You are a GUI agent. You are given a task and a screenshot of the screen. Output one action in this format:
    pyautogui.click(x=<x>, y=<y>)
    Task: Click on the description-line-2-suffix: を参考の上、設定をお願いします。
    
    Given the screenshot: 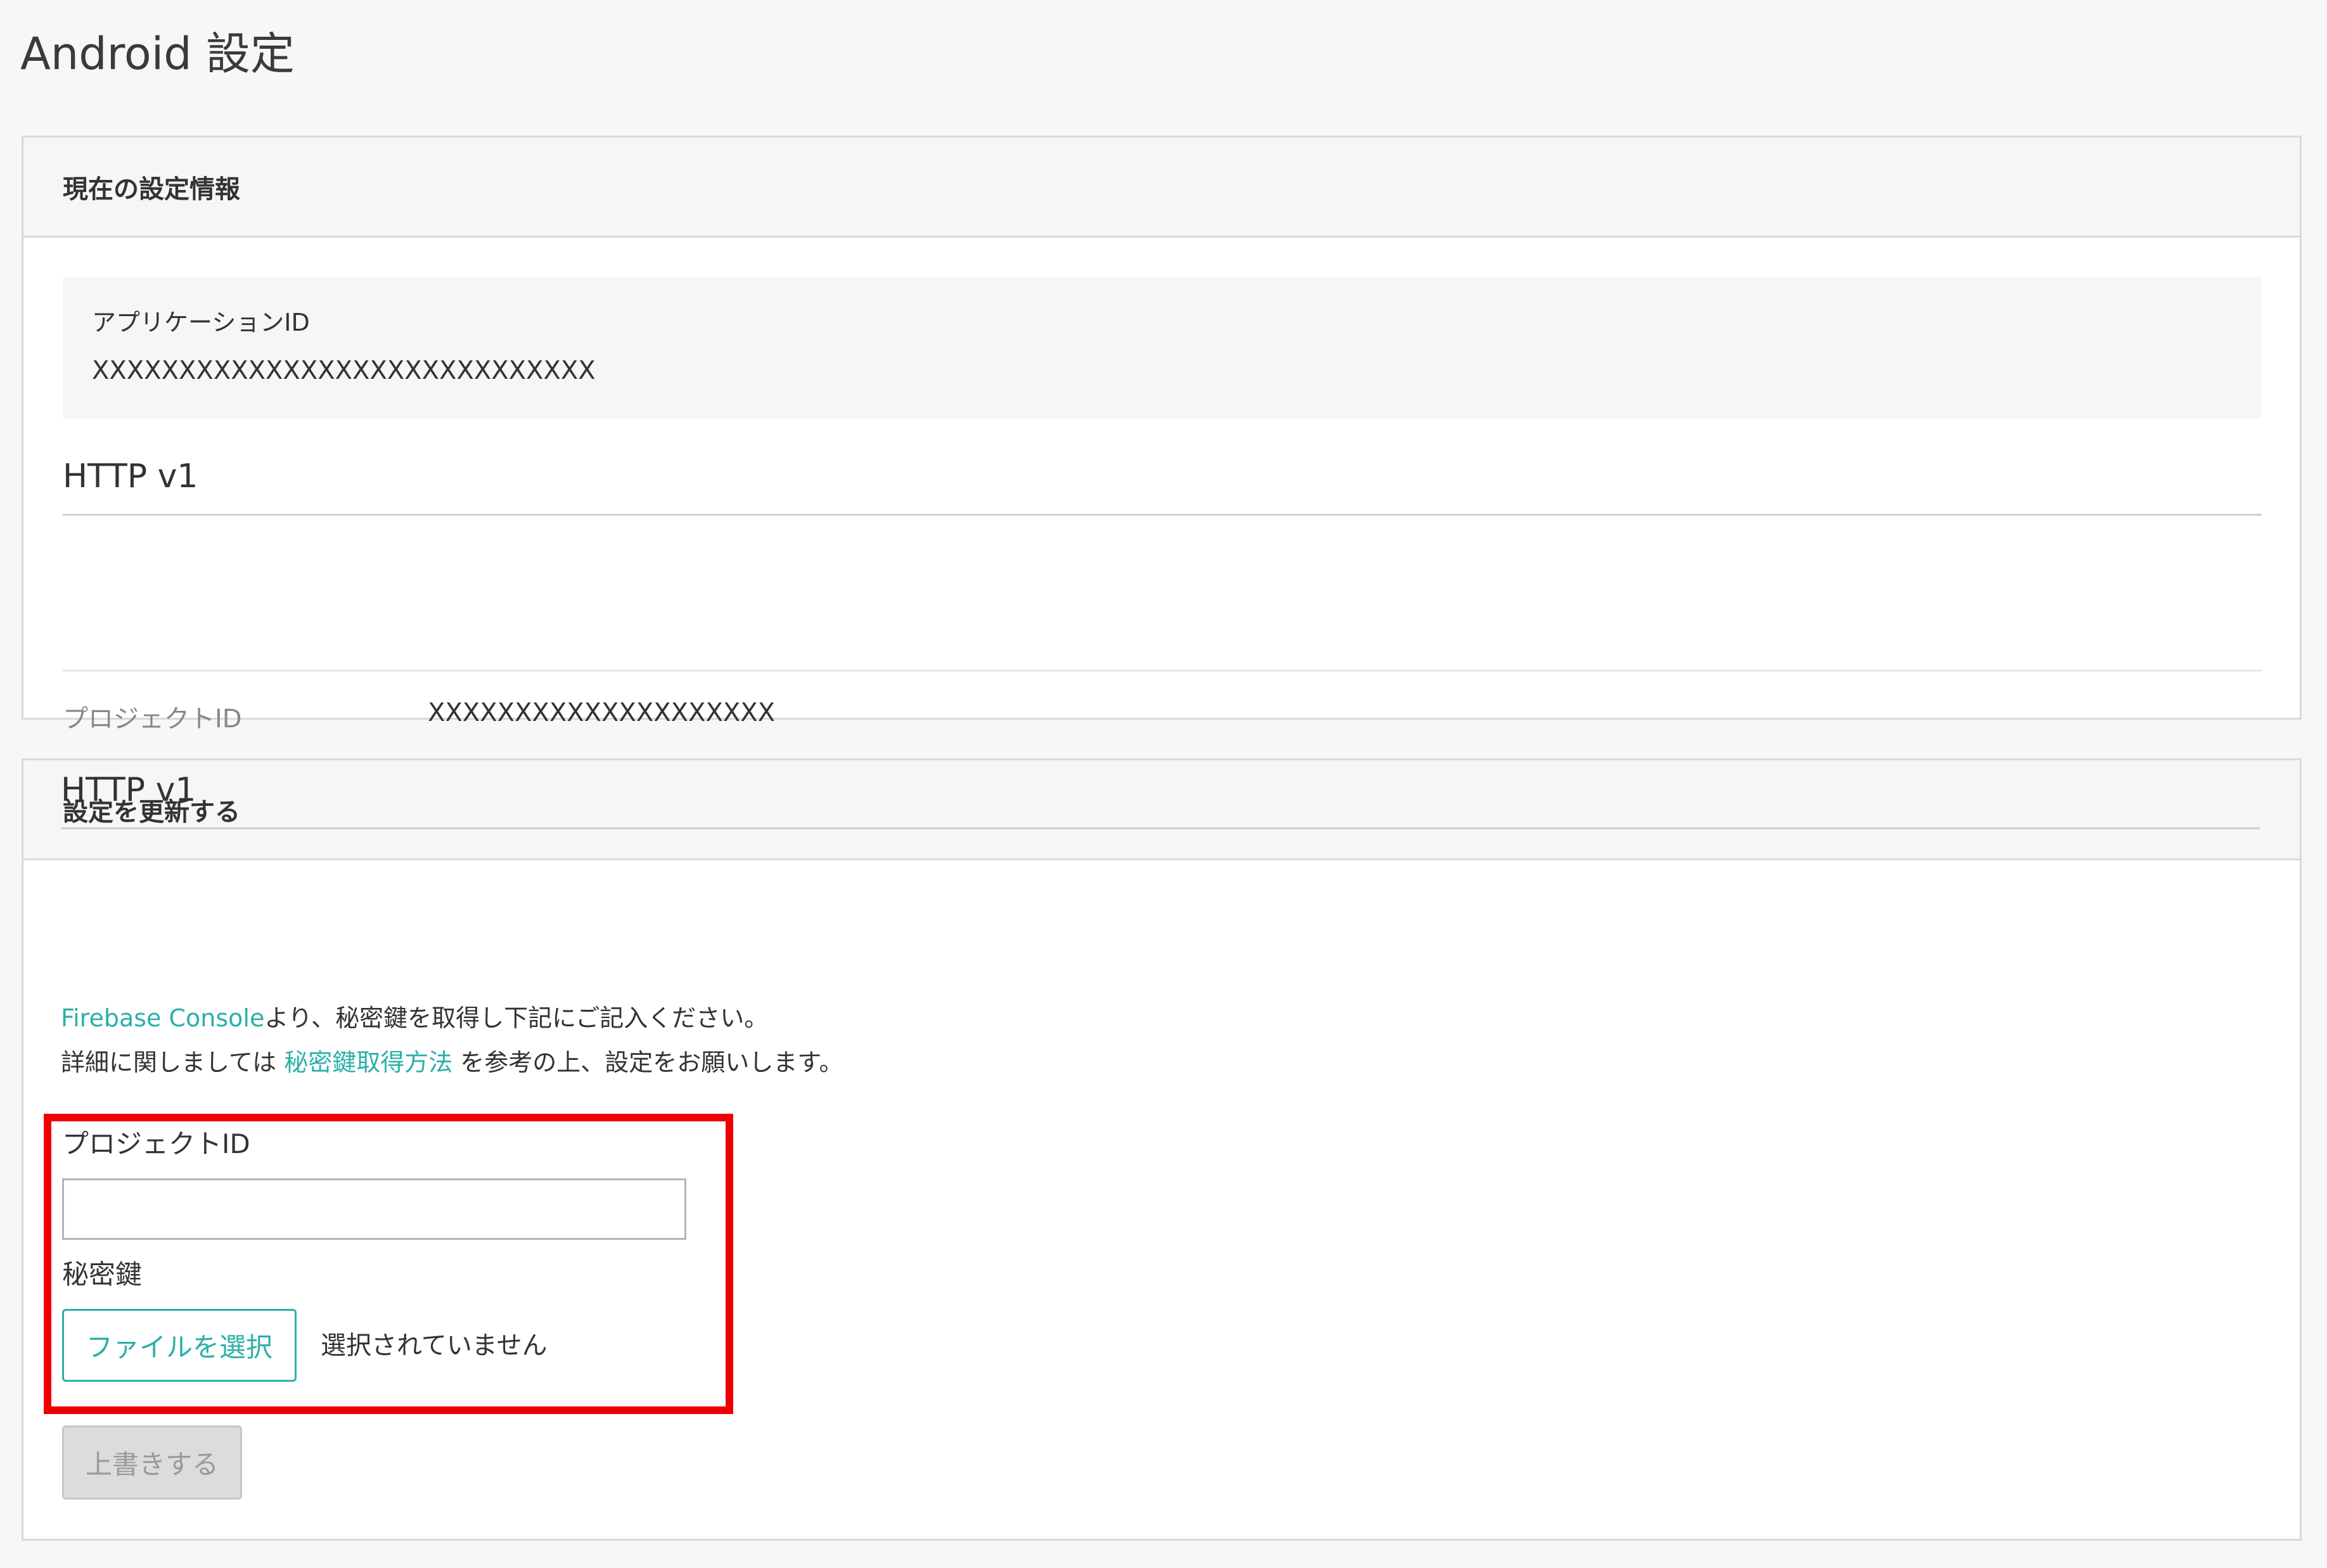 What is the action you would take?
    pyautogui.click(x=647, y=1062)
    